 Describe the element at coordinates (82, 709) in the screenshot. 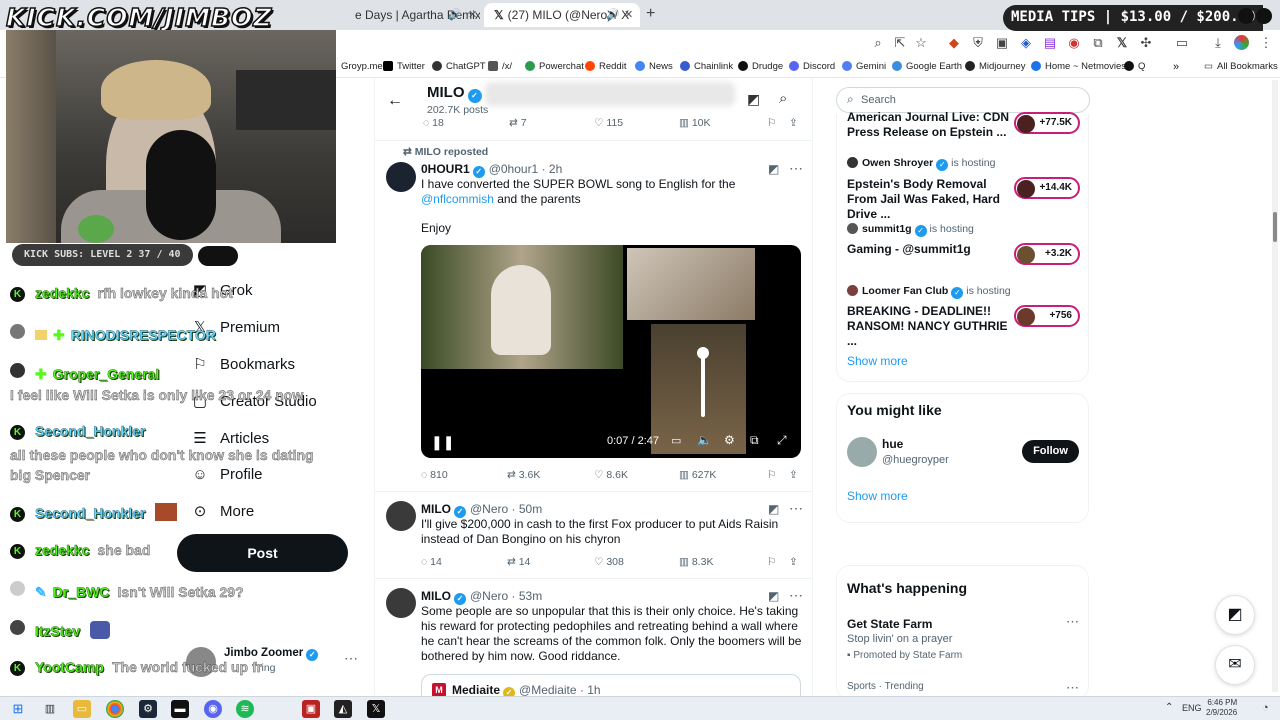

I see `file-explorer-icon: ▭` at that location.